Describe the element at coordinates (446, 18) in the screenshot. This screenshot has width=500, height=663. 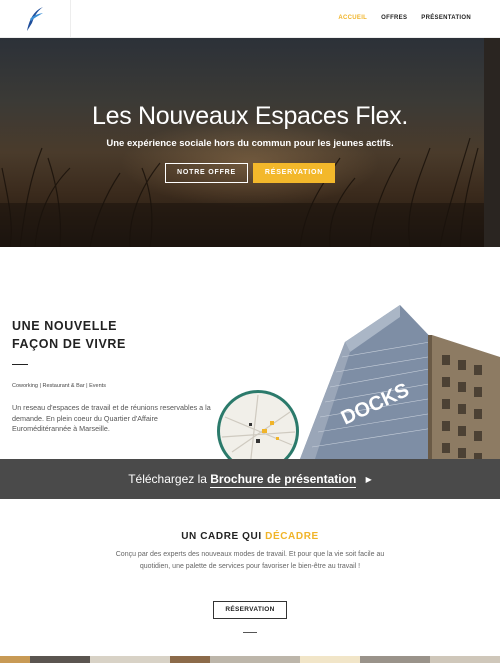
I see `nav-presentation: PRÉSENTATION` at that location.